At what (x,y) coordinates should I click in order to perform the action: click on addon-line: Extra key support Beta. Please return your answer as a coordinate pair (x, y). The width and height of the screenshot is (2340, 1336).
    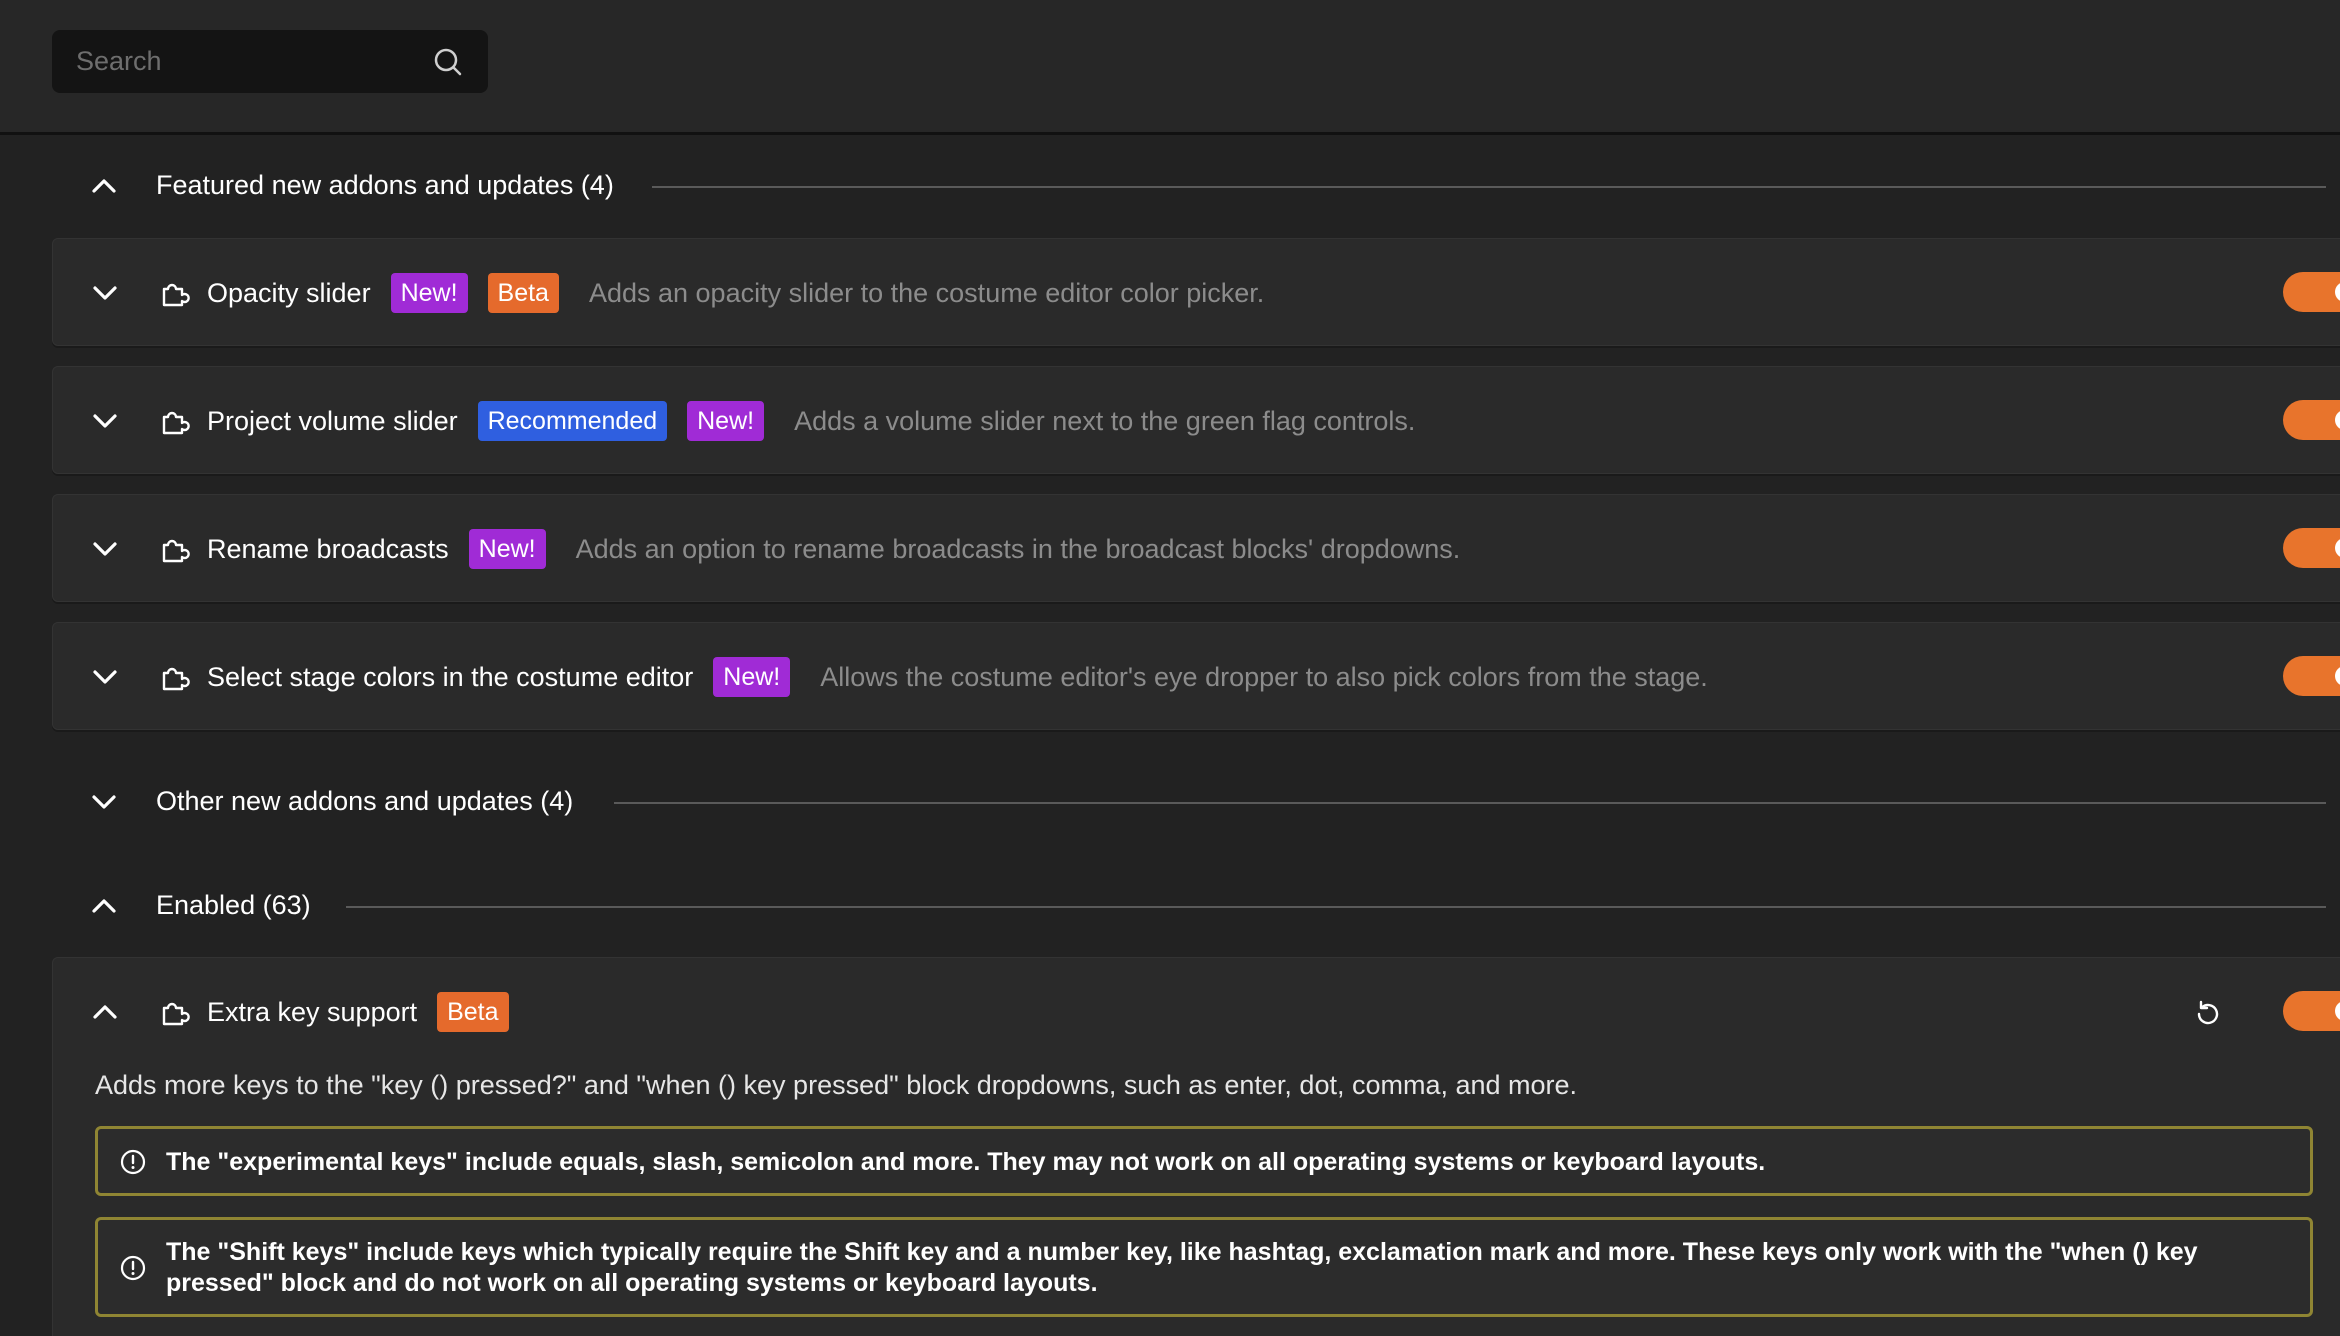
    Looking at the image, I should click on (358, 1012).